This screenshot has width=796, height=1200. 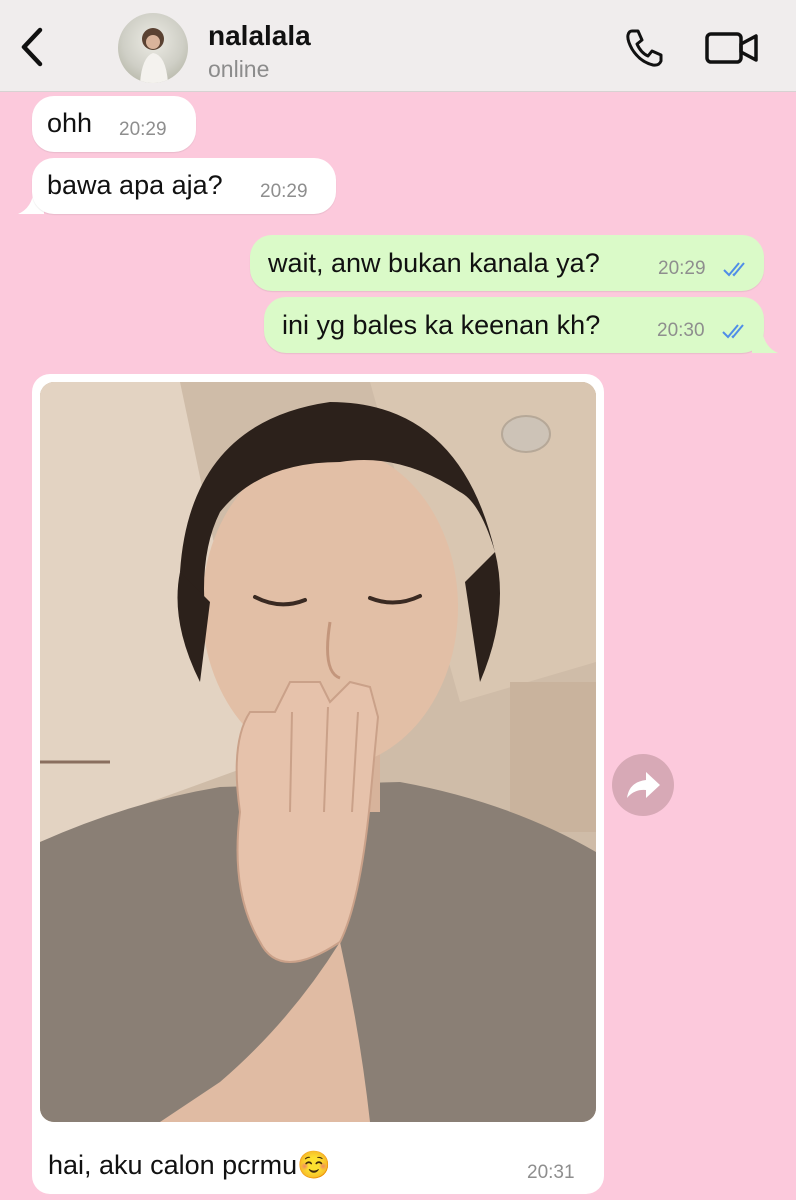 What do you see at coordinates (681, 330) in the screenshot?
I see `message-time: 20:30` at bounding box center [681, 330].